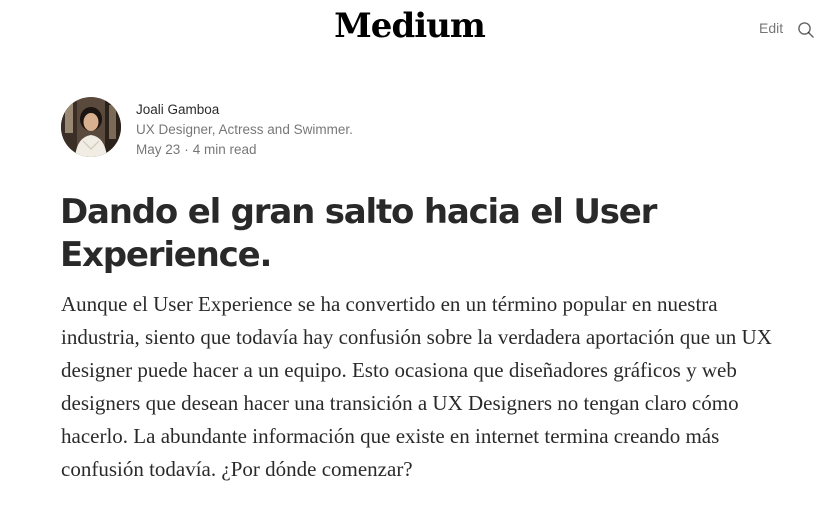 The height and width of the screenshot is (532, 819). I want to click on top-navbar: Medium Edit, so click(409, 28).